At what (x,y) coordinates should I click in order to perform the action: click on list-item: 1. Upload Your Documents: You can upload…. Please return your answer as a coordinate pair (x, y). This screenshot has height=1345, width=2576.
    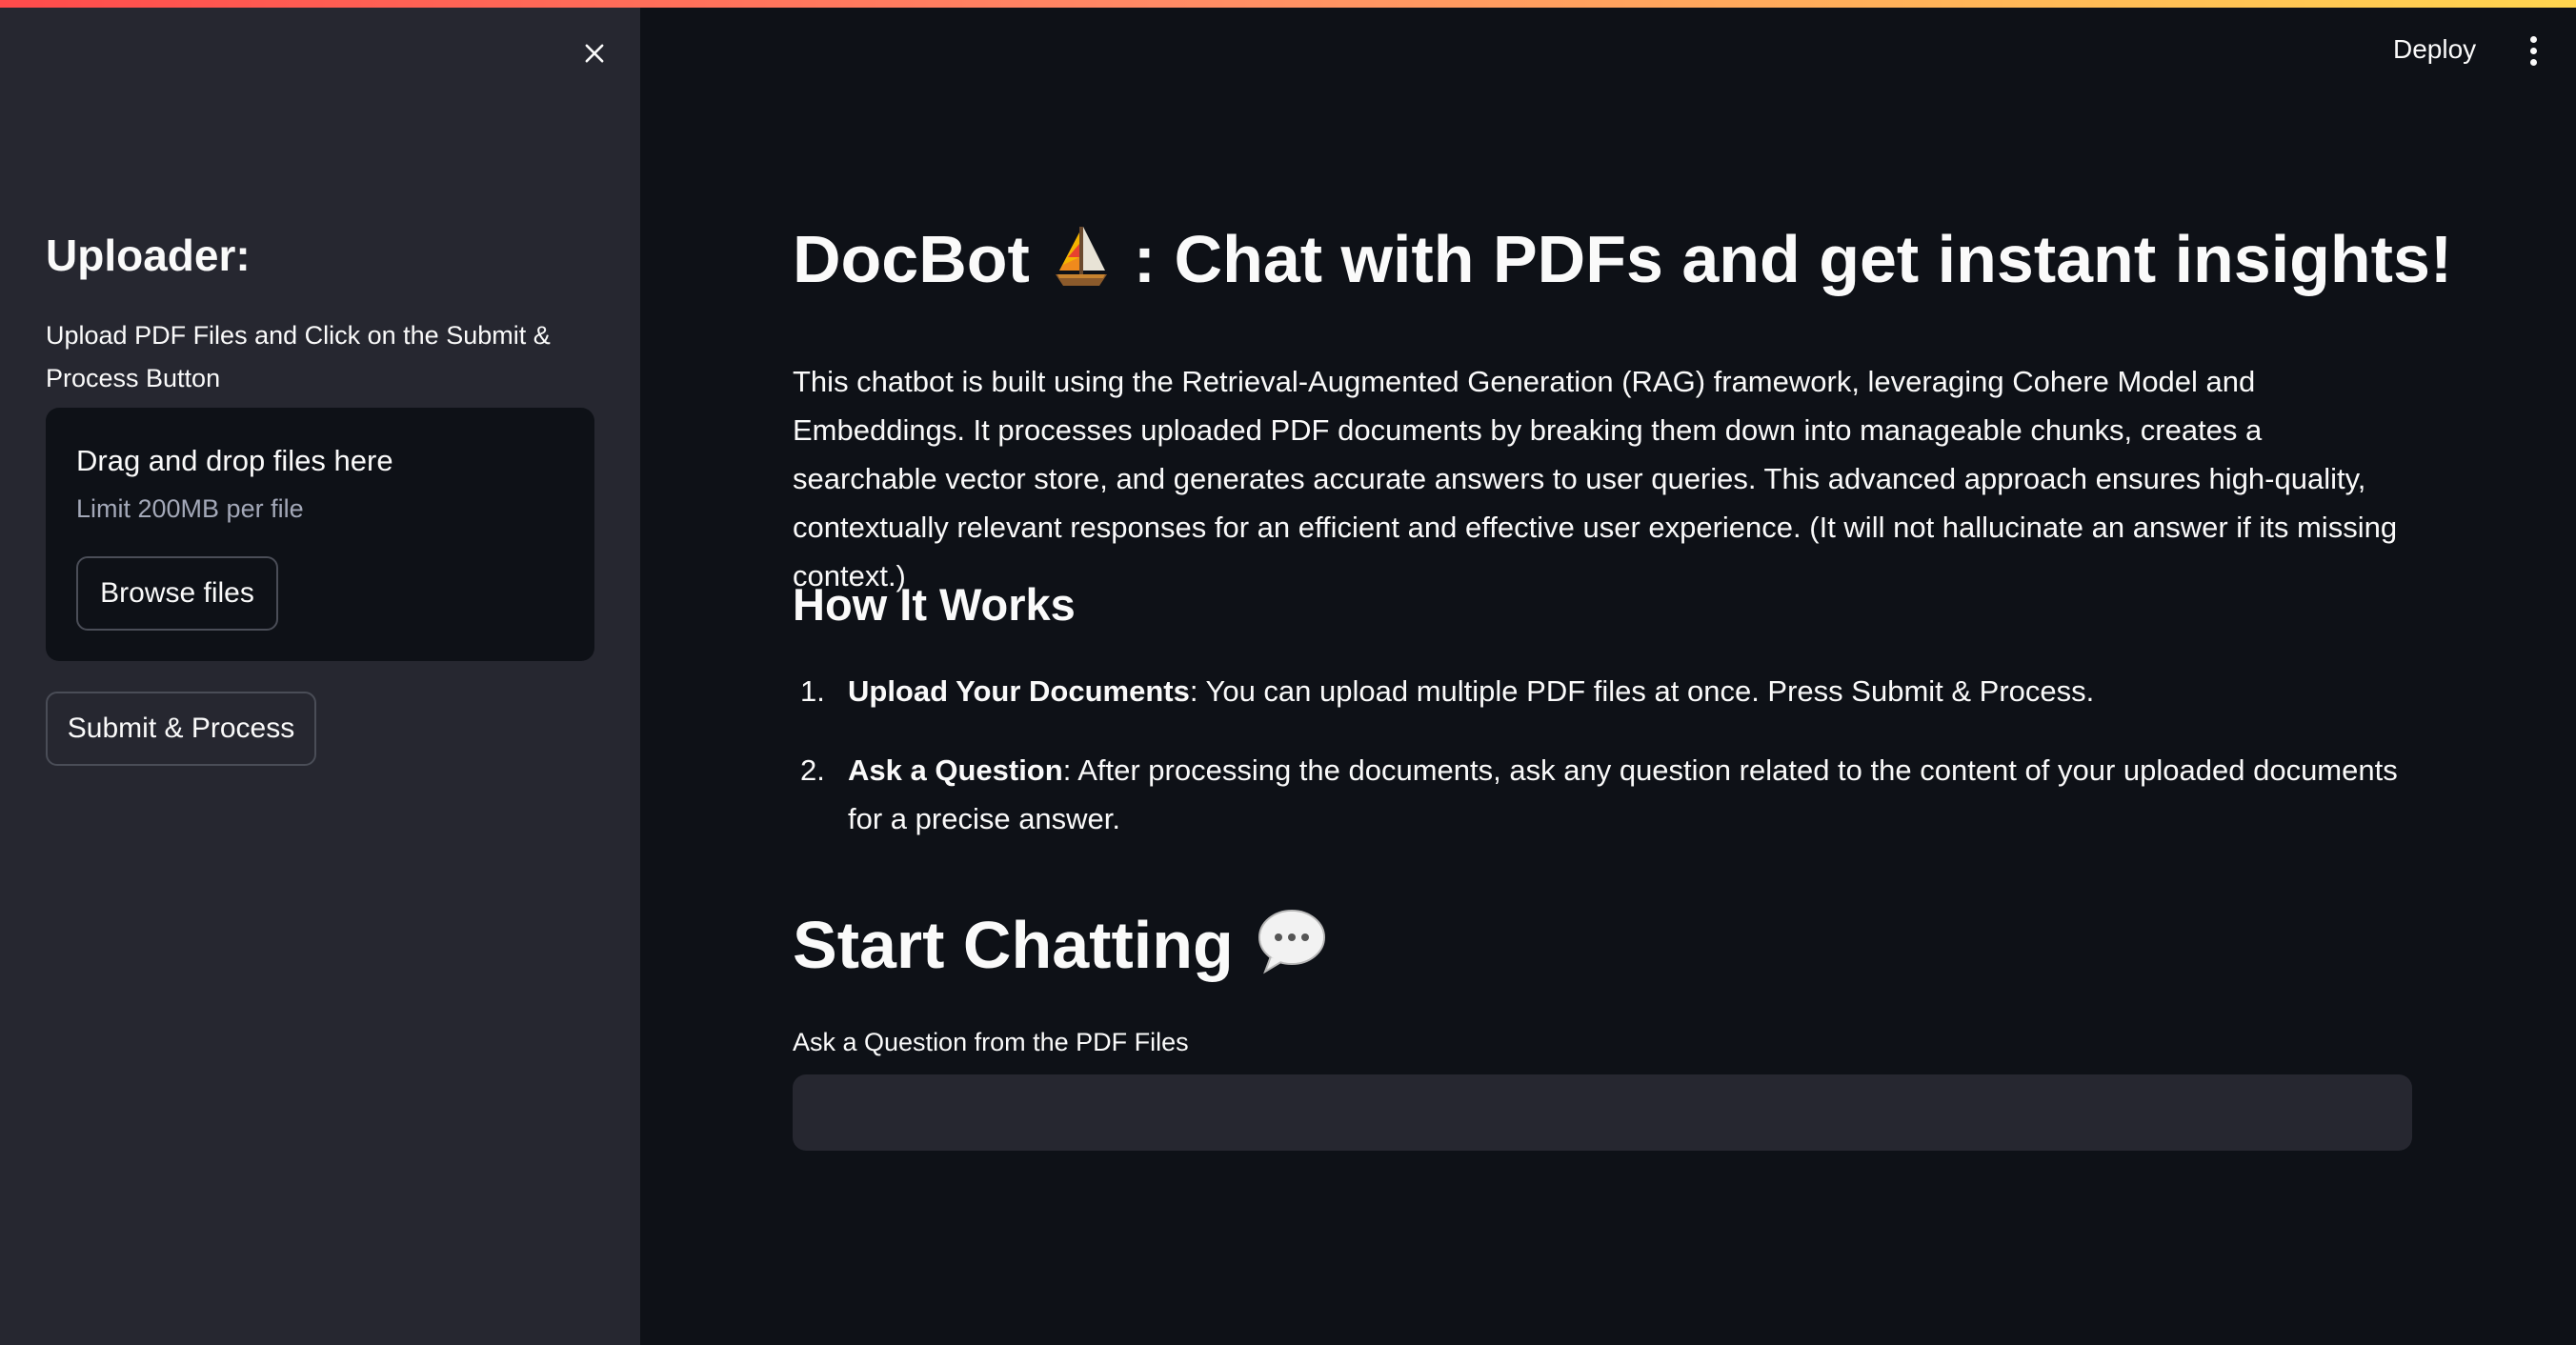
    Looking at the image, I should click on (1603, 691).